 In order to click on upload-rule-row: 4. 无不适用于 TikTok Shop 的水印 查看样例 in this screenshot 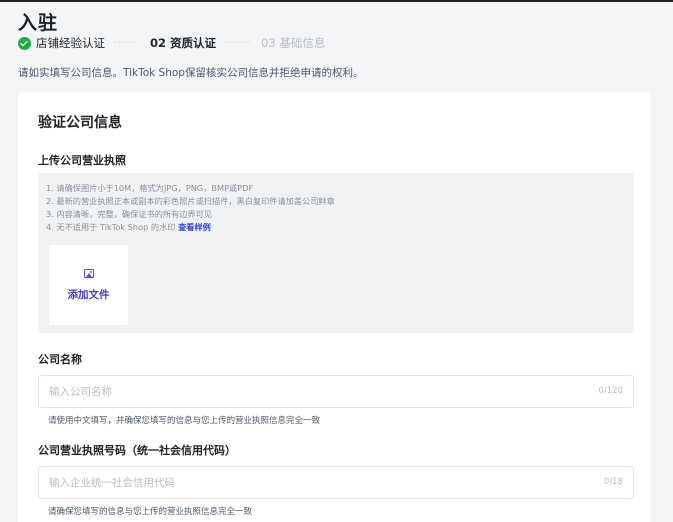, I will do `click(190, 227)`.